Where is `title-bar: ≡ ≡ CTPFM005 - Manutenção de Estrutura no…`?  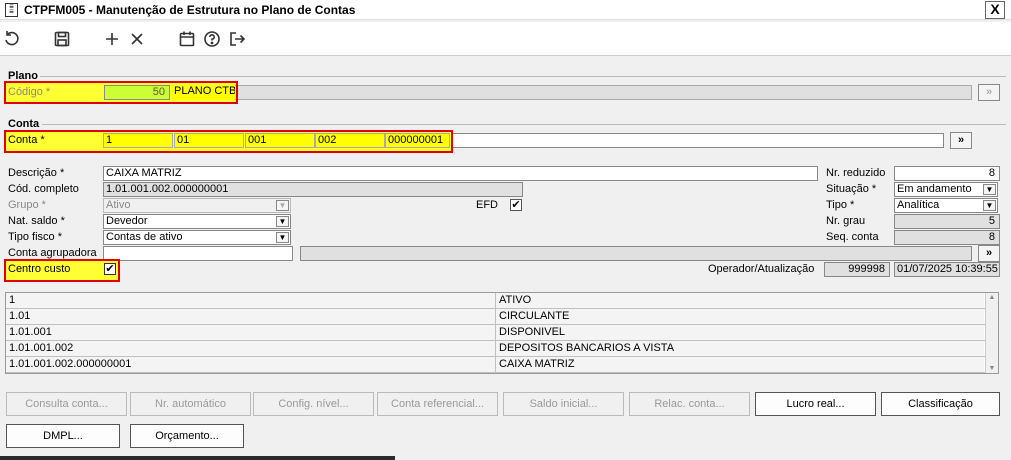 title-bar: ≡ ≡ CTPFM005 - Manutenção de Estrutura no… is located at coordinates (505, 10).